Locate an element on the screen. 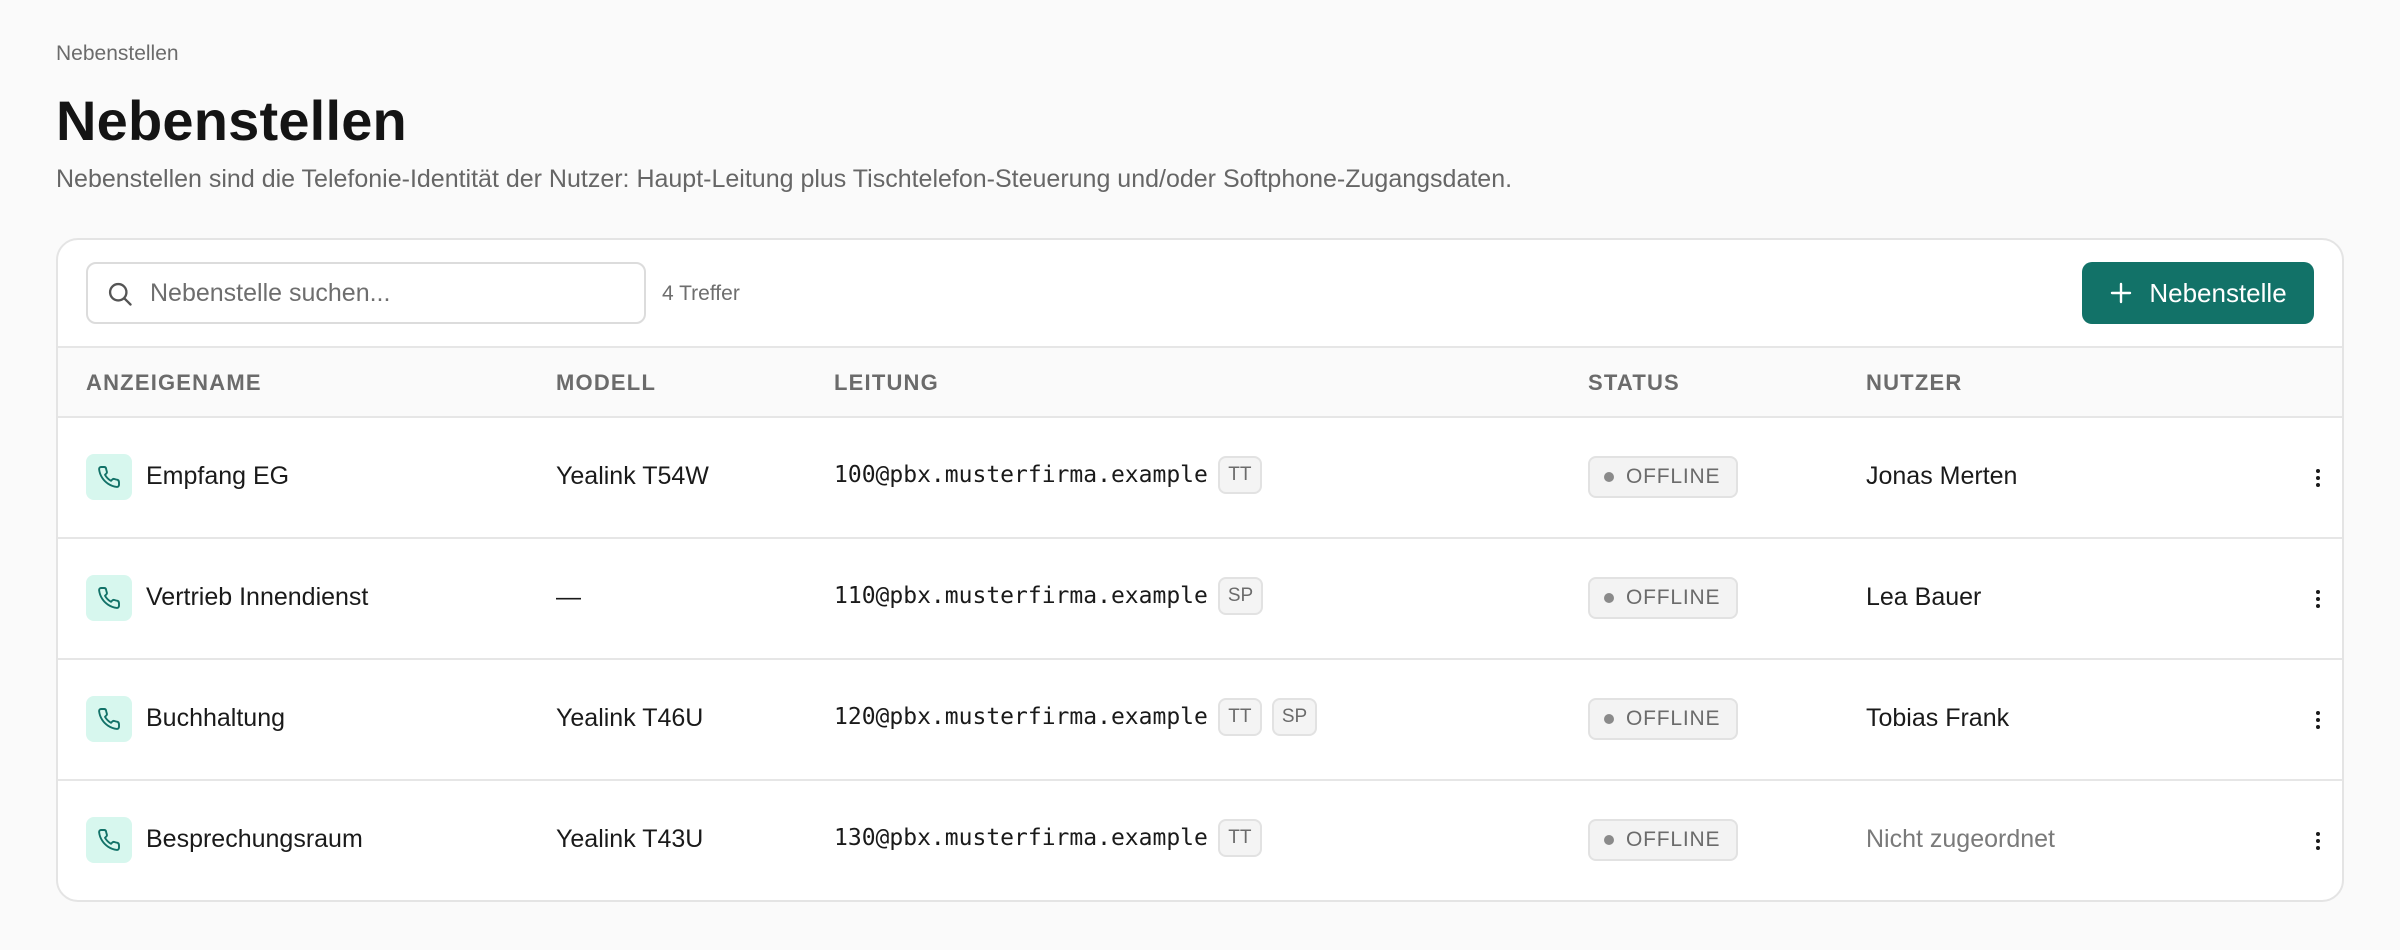 This screenshot has height=950, width=2400. toolbar: 4 Treffer Nebenstelle is located at coordinates (1200, 294).